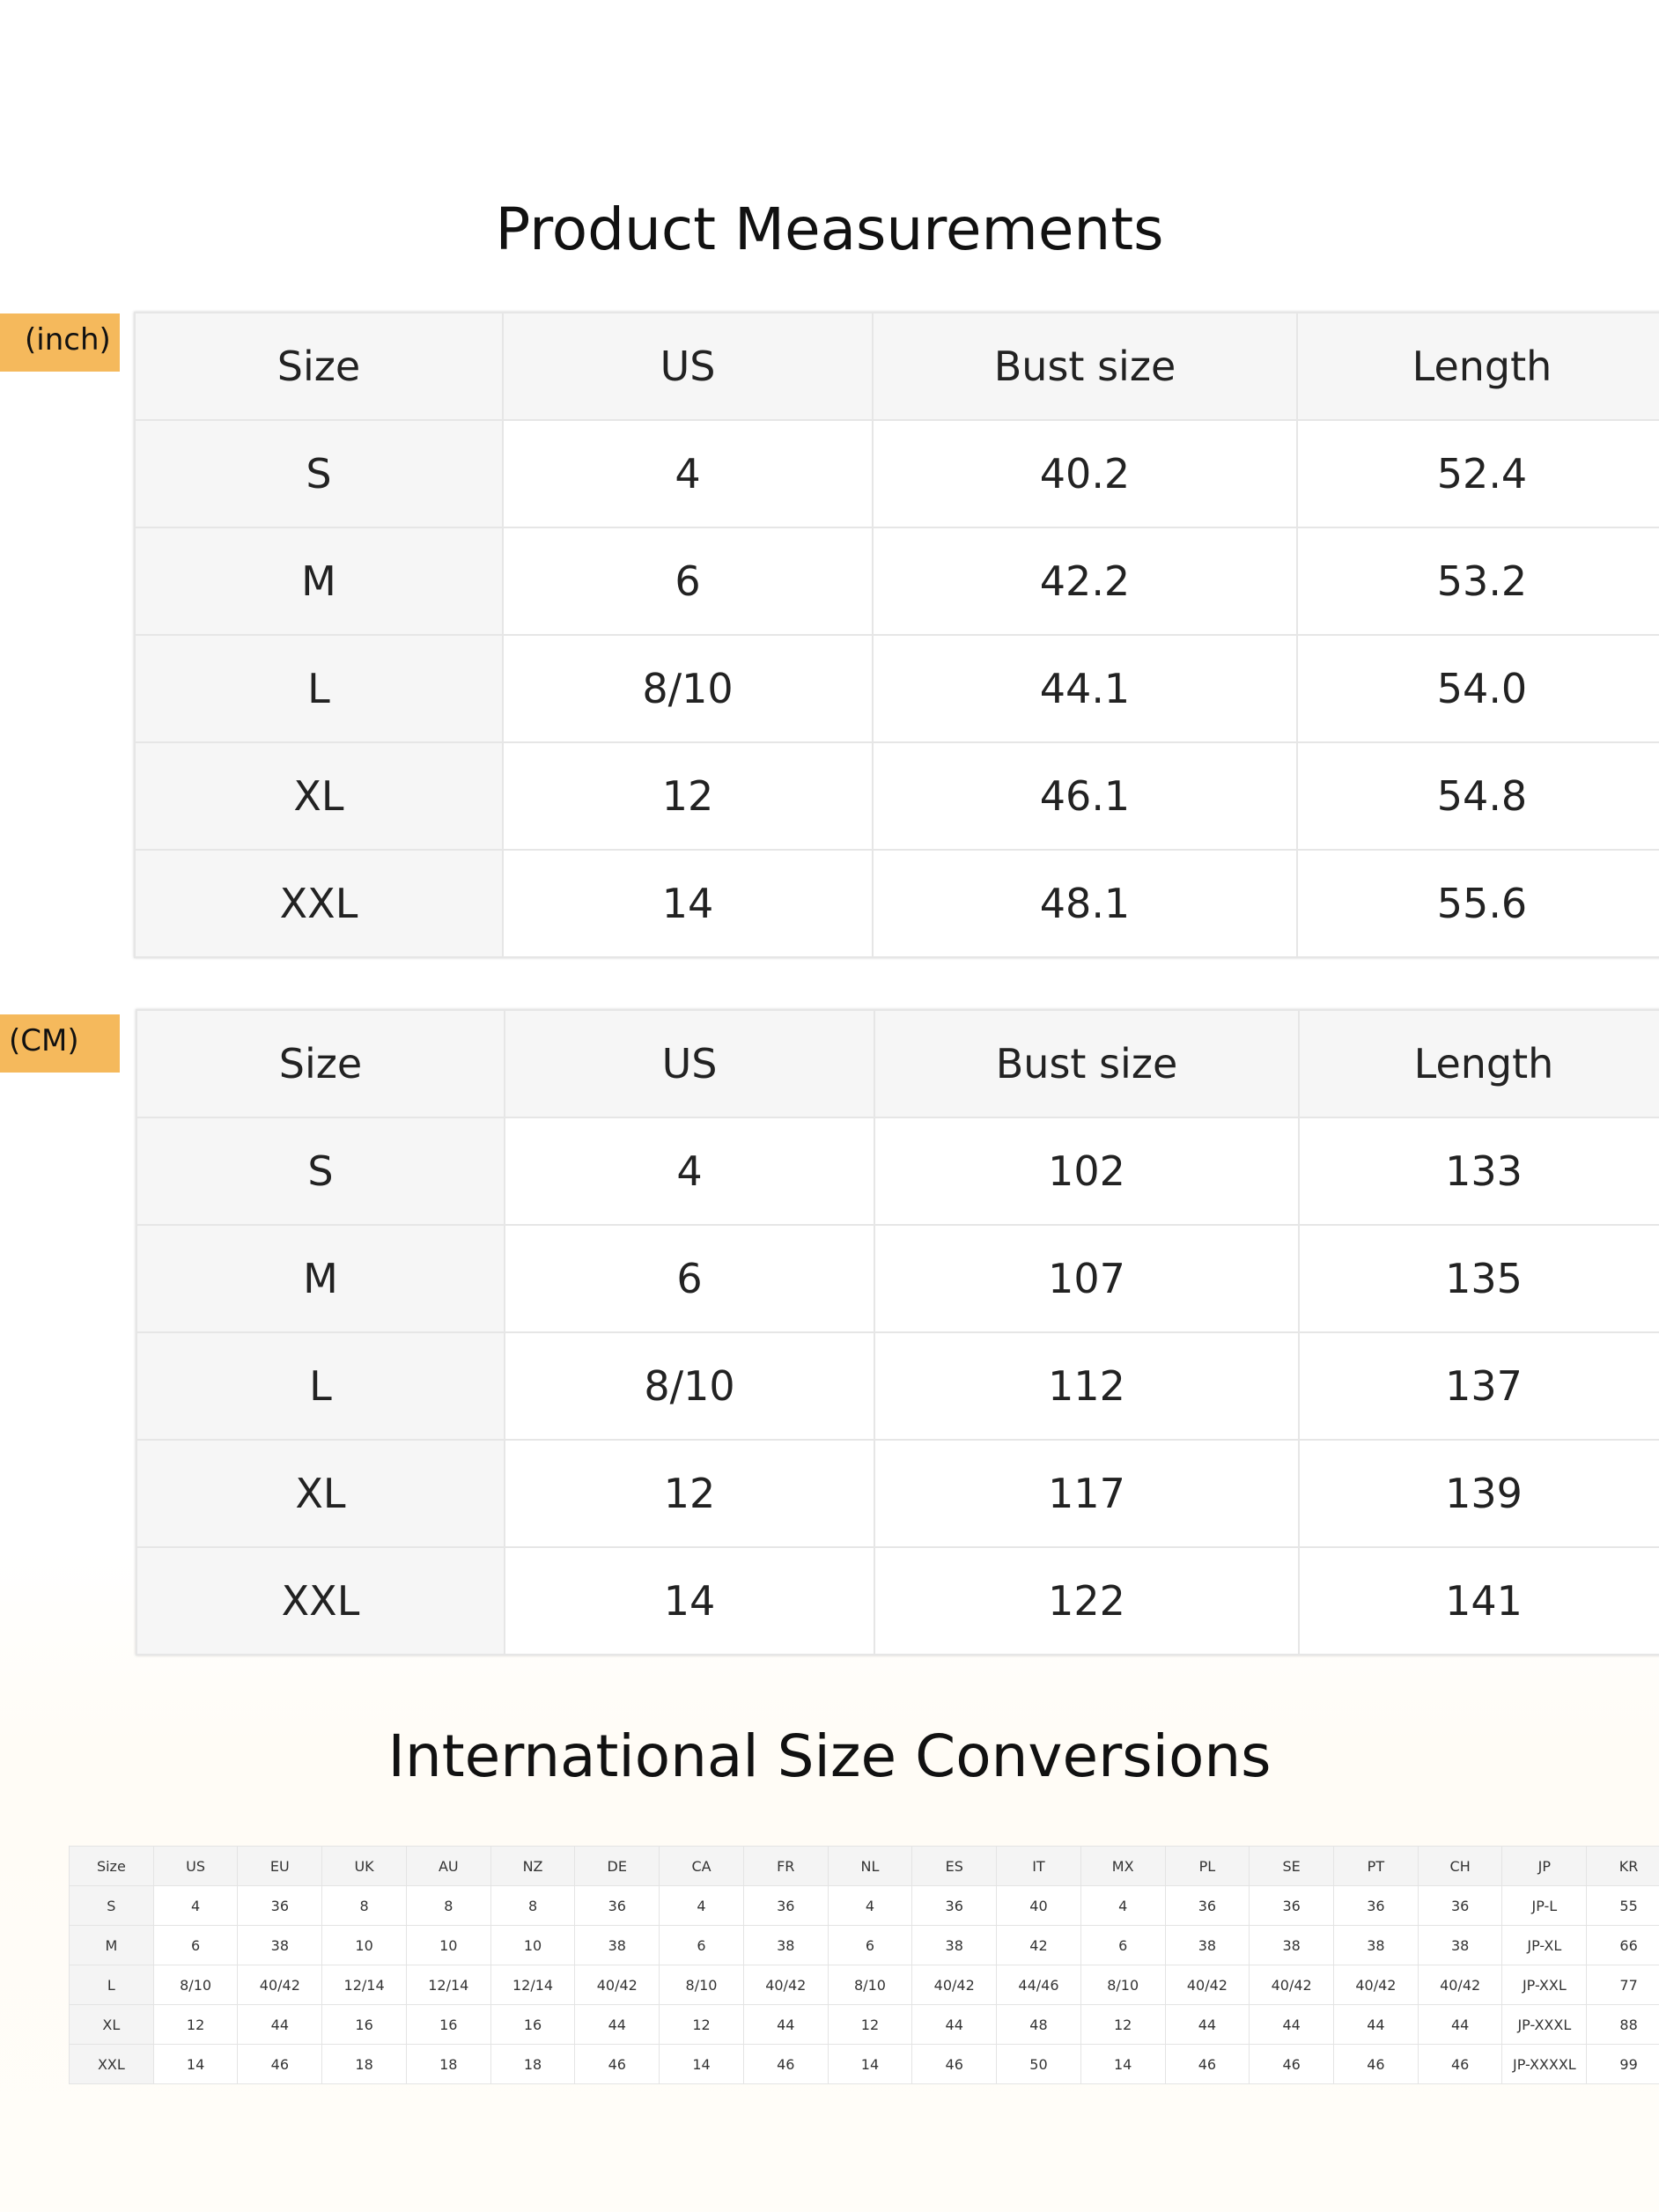 This screenshot has height=2212, width=1659. Describe the element at coordinates (1622, 1905) in the screenshot. I see `cell-kr: 55` at that location.